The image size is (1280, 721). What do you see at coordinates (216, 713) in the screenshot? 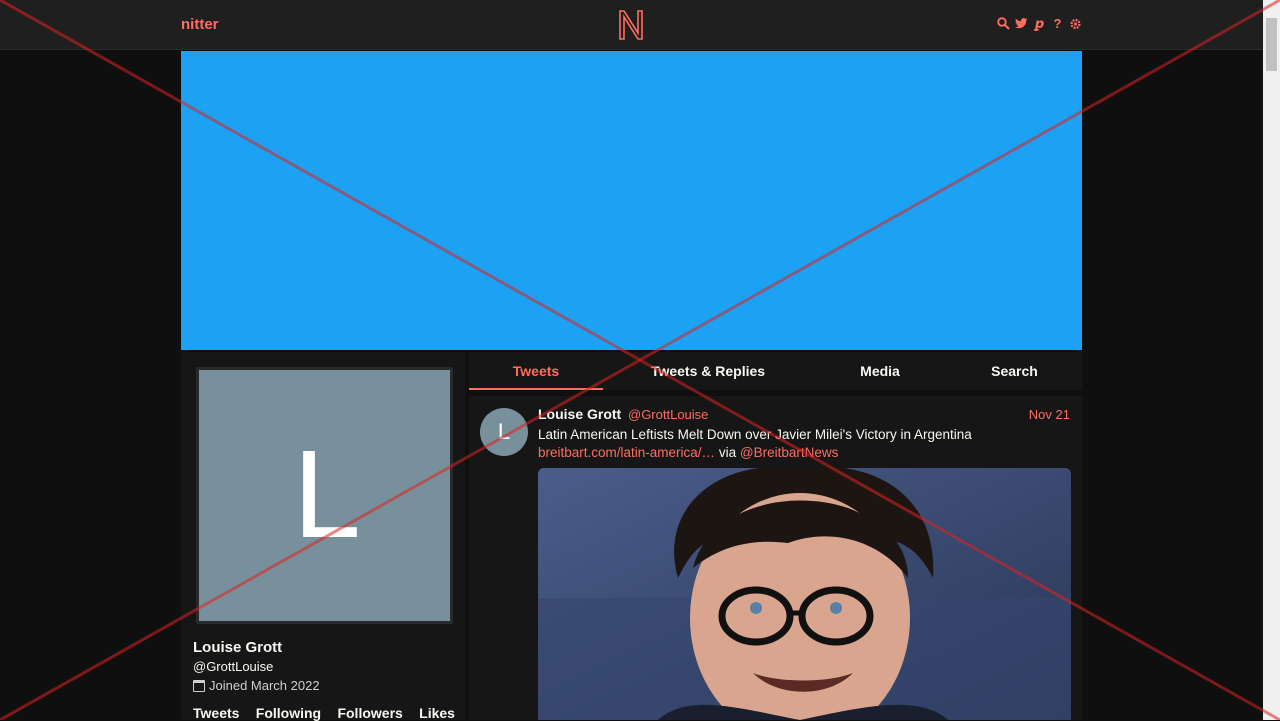
I see `stat-tweets: Tweets` at bounding box center [216, 713].